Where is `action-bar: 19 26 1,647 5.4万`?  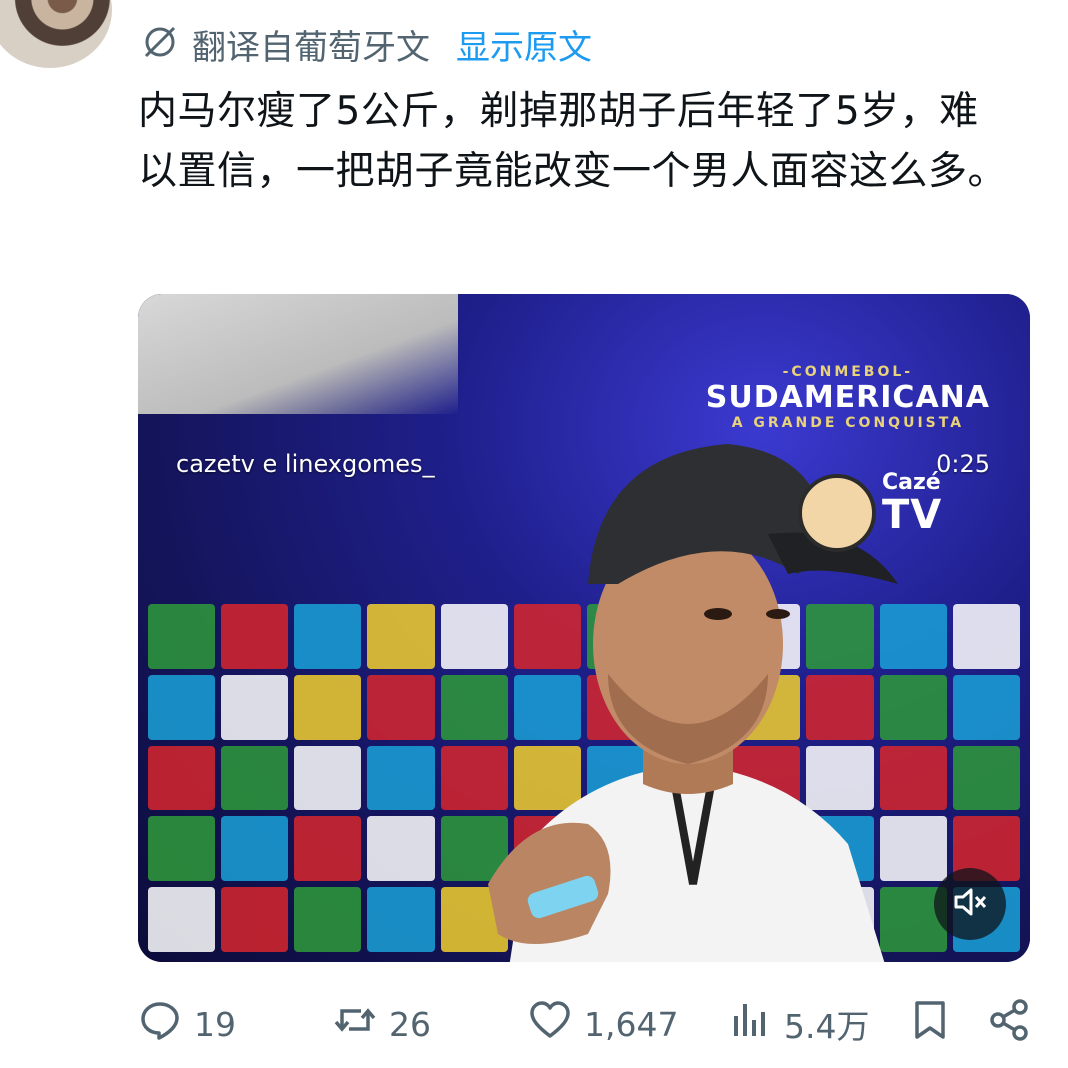
action-bar: 19 26 1,647 5.4万 is located at coordinates (588, 1024).